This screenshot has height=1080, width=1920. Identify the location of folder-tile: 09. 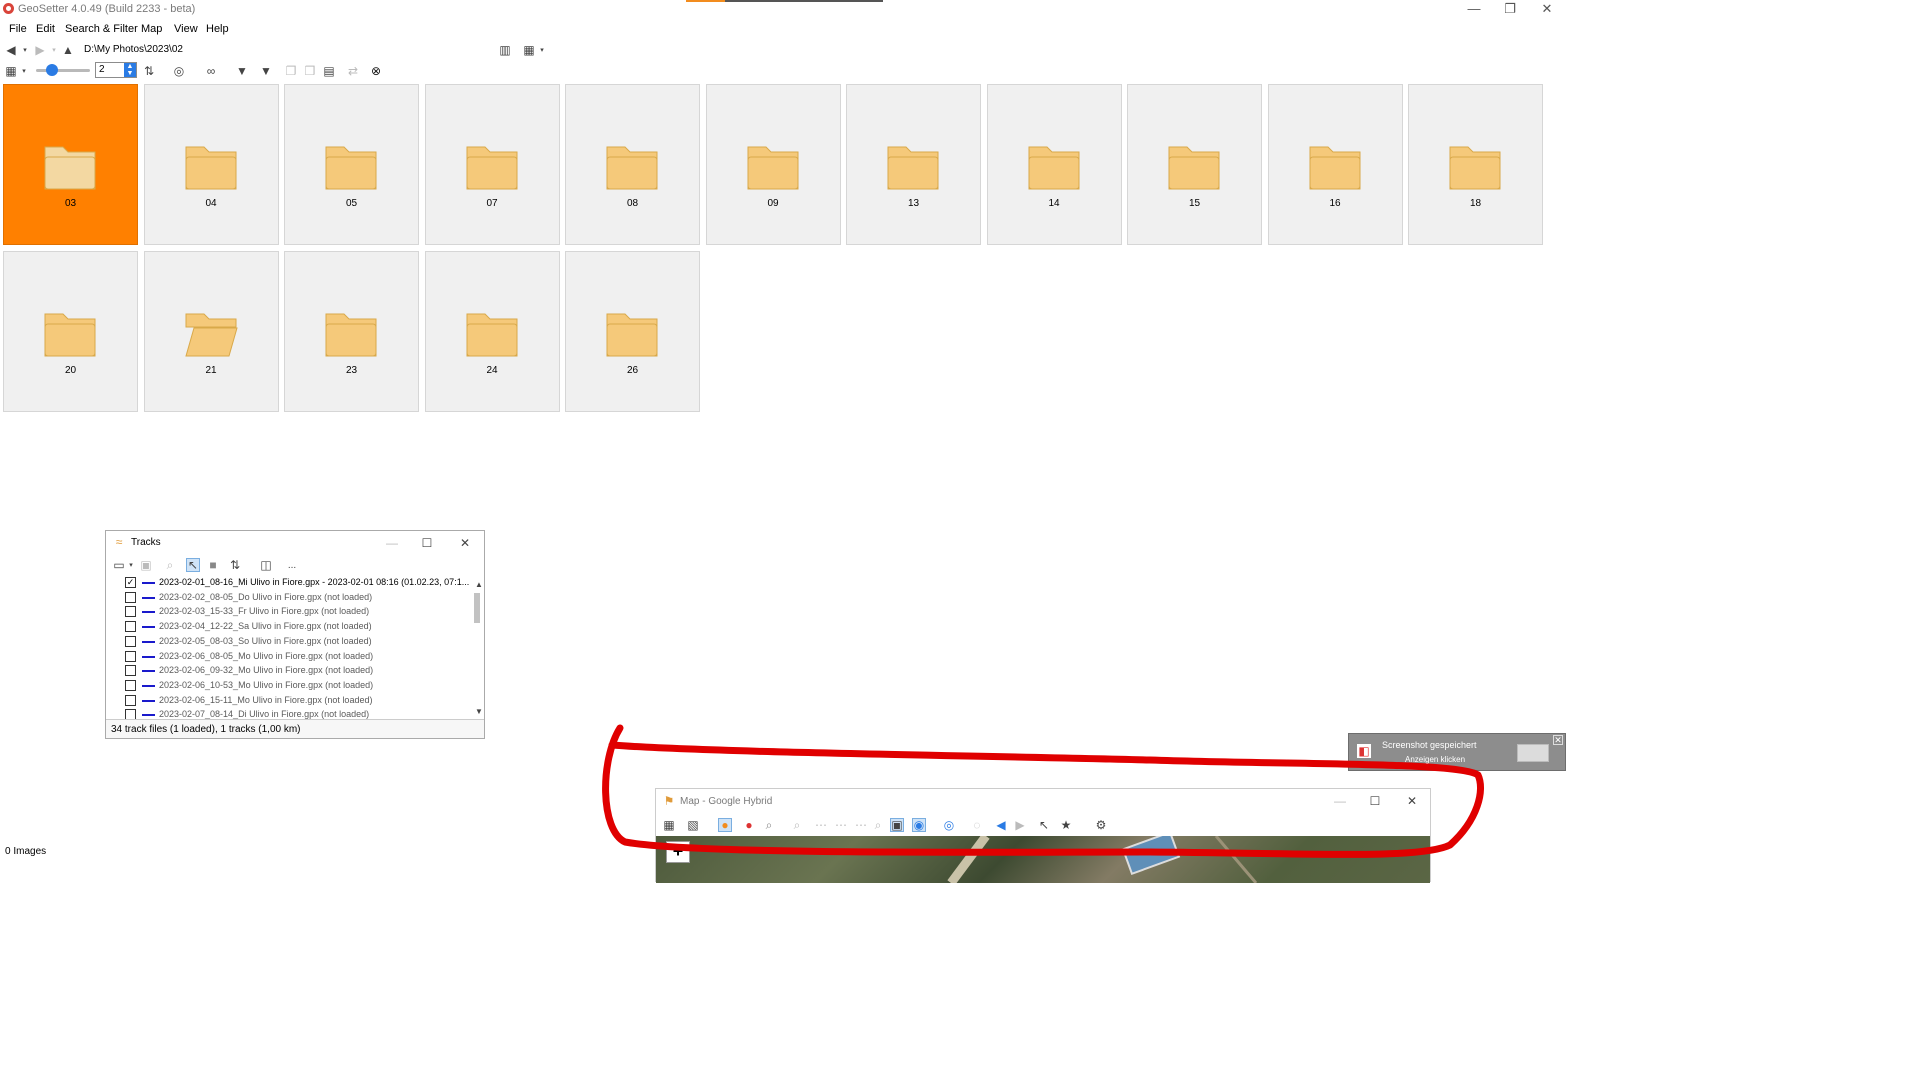
(773, 164).